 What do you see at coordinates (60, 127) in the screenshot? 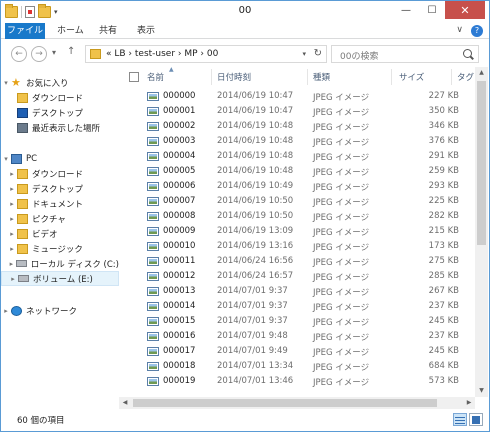
I see `nav-favorites-recent: 最近表示した場所` at bounding box center [60, 127].